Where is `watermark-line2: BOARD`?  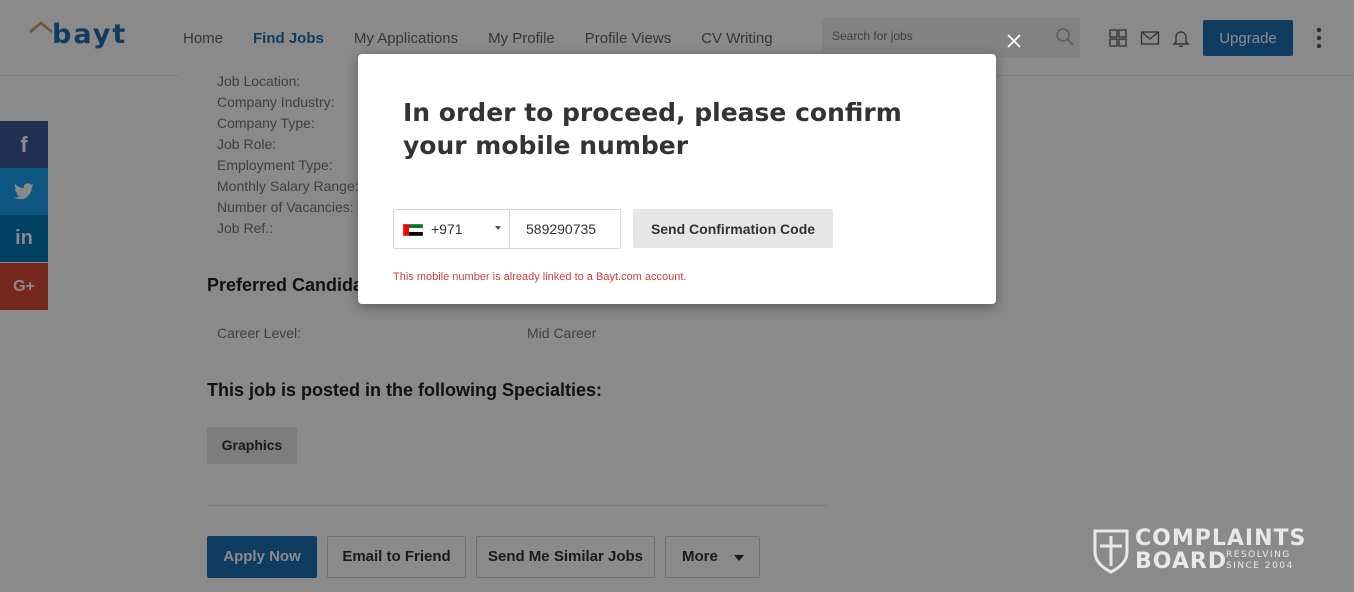
watermark-line2: BOARD is located at coordinates (1181, 561).